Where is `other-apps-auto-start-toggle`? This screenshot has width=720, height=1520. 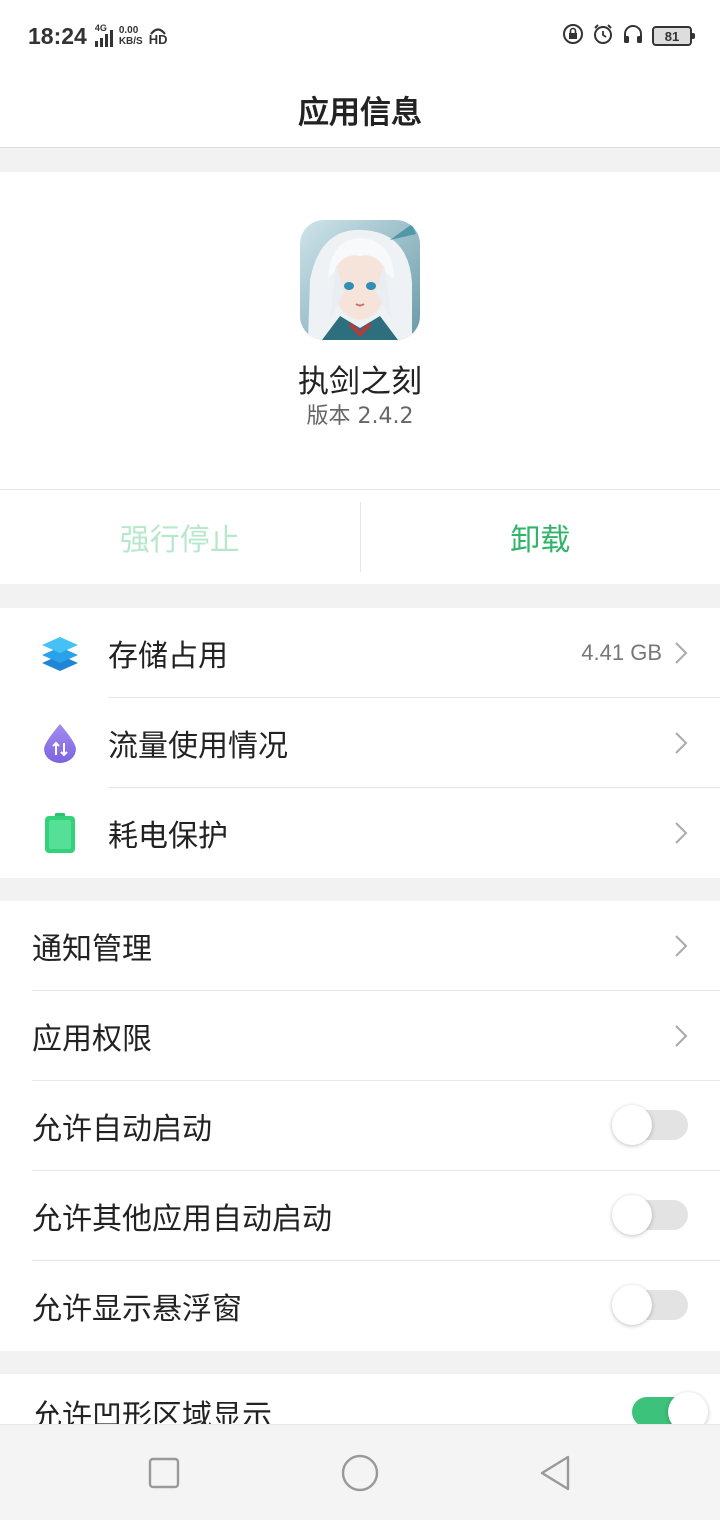 other-apps-auto-start-toggle is located at coordinates (650, 1215).